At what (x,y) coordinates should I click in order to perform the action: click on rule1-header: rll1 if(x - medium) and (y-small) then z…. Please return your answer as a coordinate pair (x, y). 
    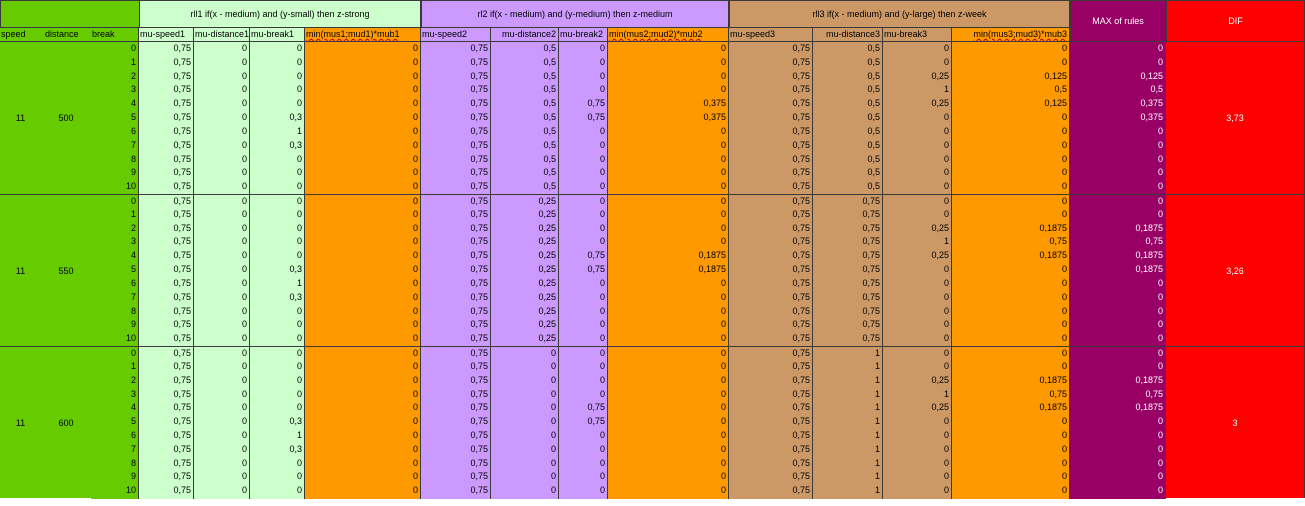
    Looking at the image, I should click on (280, 14).